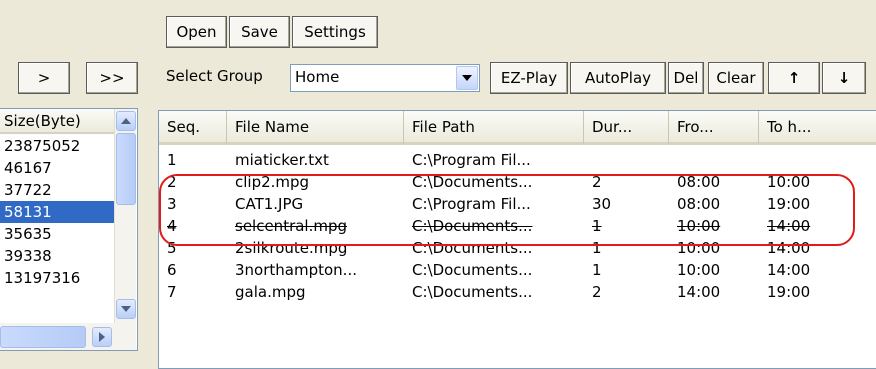 Image resolution: width=876 pixels, height=369 pixels. I want to click on size-list-horizontal-scrollbar, so click(68, 336).